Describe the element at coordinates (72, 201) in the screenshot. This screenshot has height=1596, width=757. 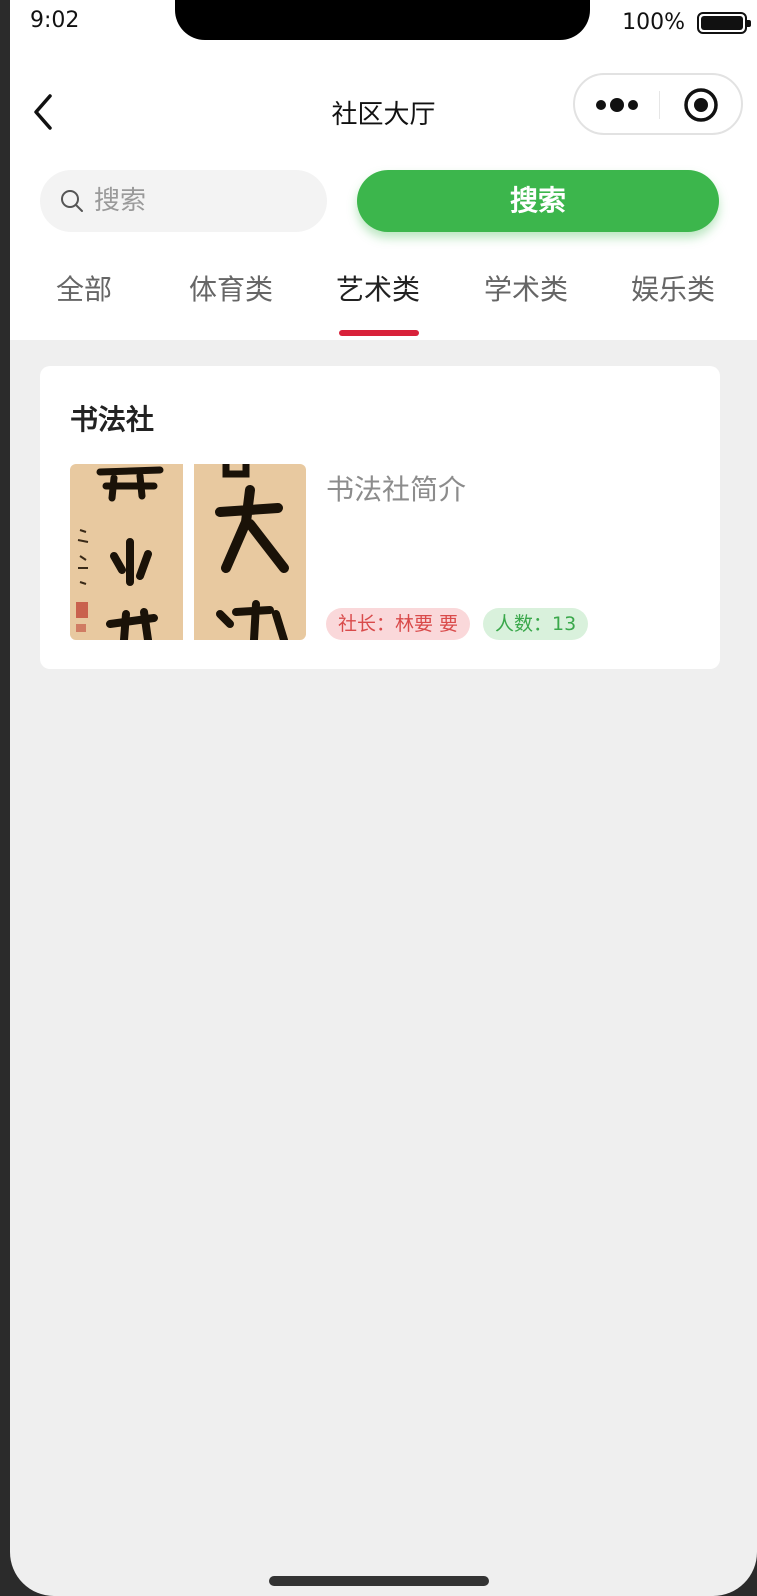
I see `search-icon` at that location.